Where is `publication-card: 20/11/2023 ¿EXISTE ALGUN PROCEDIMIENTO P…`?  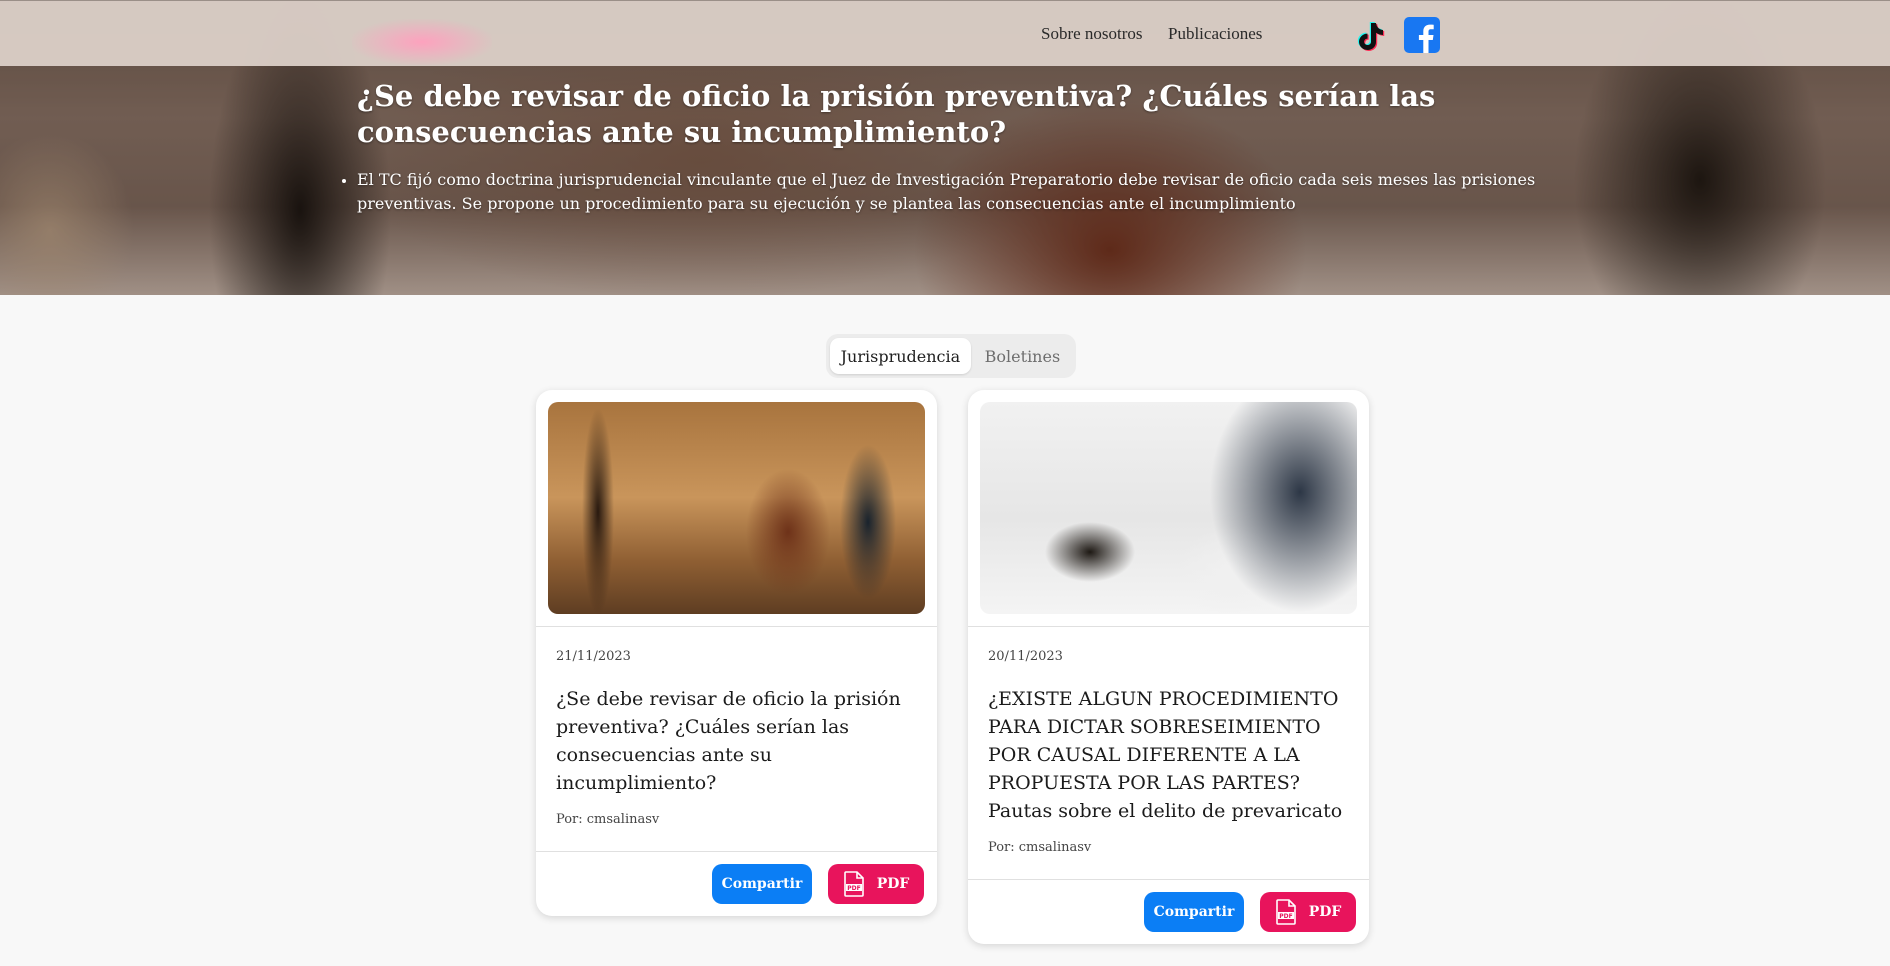
publication-card: 20/11/2023 ¿EXISTE ALGUN PROCEDIMIENTO P… is located at coordinates (1168, 667).